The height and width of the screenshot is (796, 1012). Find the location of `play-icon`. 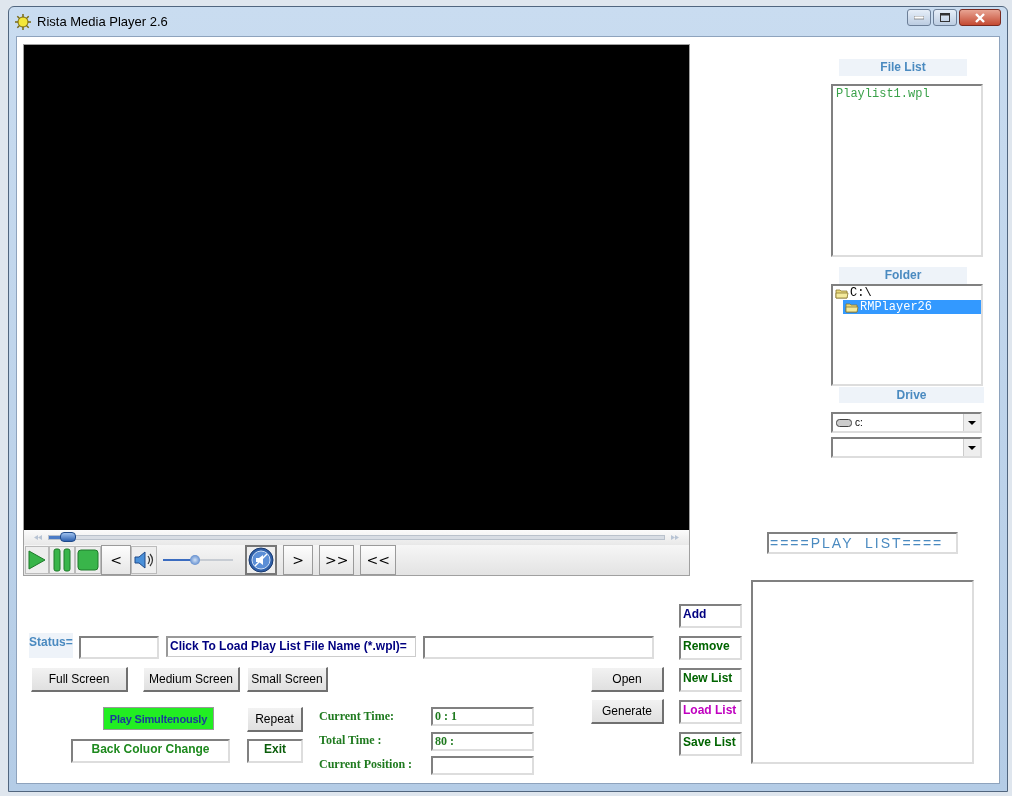

play-icon is located at coordinates (37, 560).